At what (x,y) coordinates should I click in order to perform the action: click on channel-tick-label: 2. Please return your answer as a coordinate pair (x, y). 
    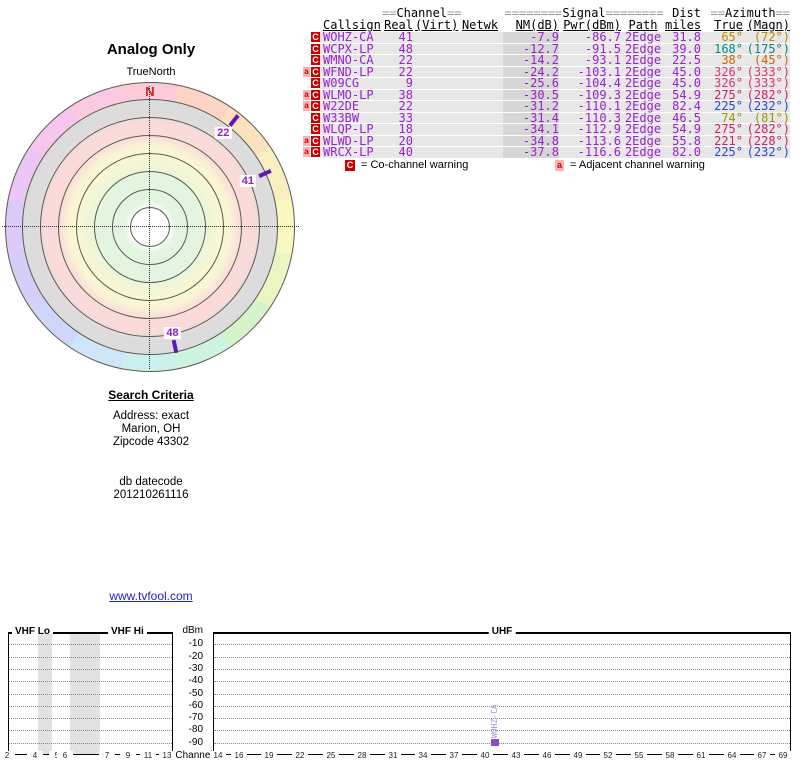
    Looking at the image, I should click on (7, 755).